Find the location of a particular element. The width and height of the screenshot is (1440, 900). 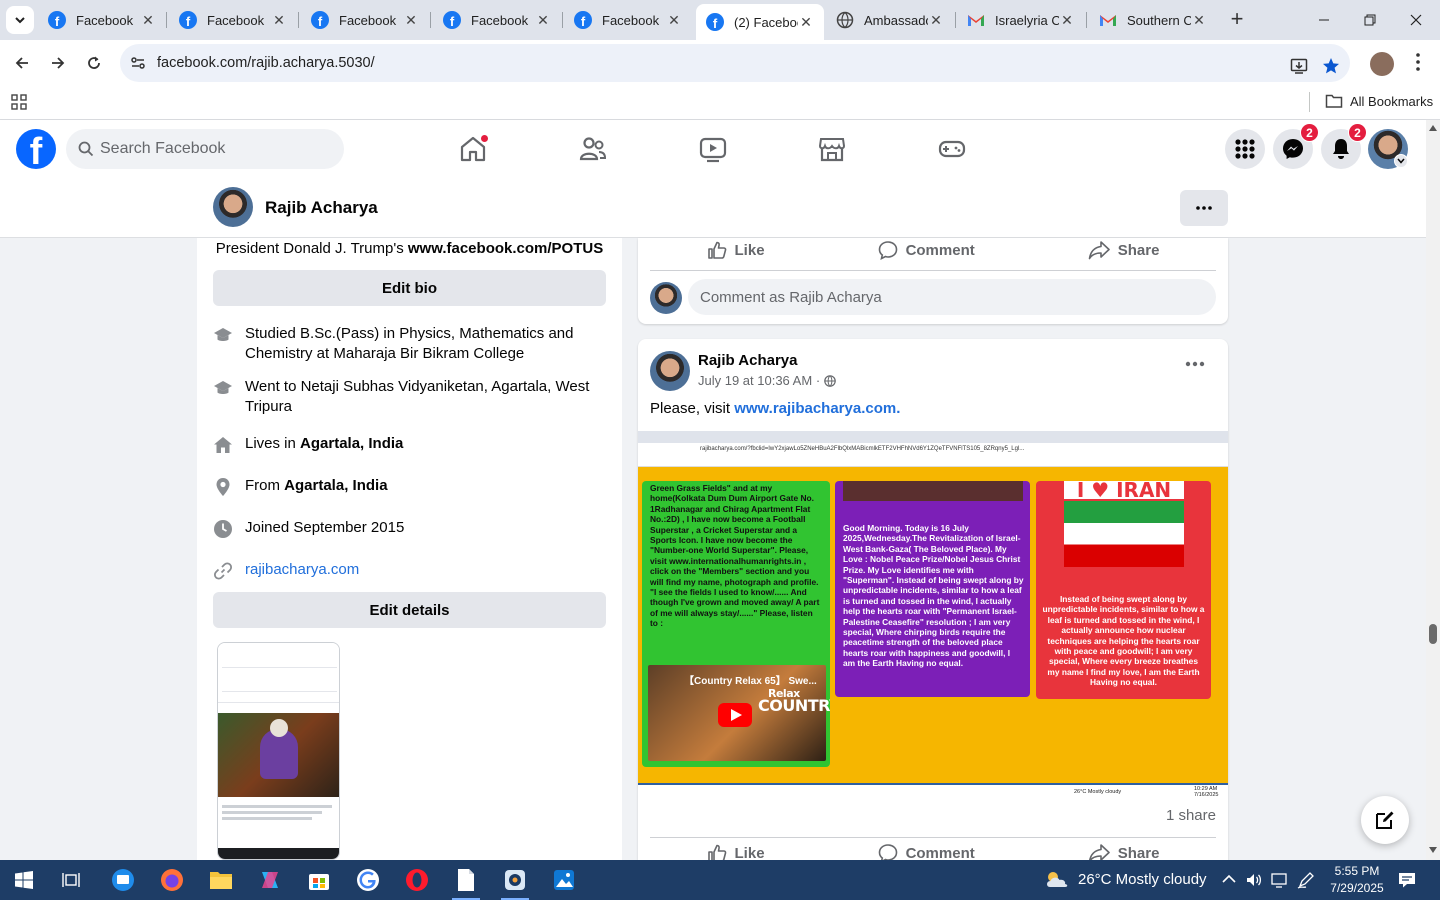

chevron-up-icon is located at coordinates (1229, 879).